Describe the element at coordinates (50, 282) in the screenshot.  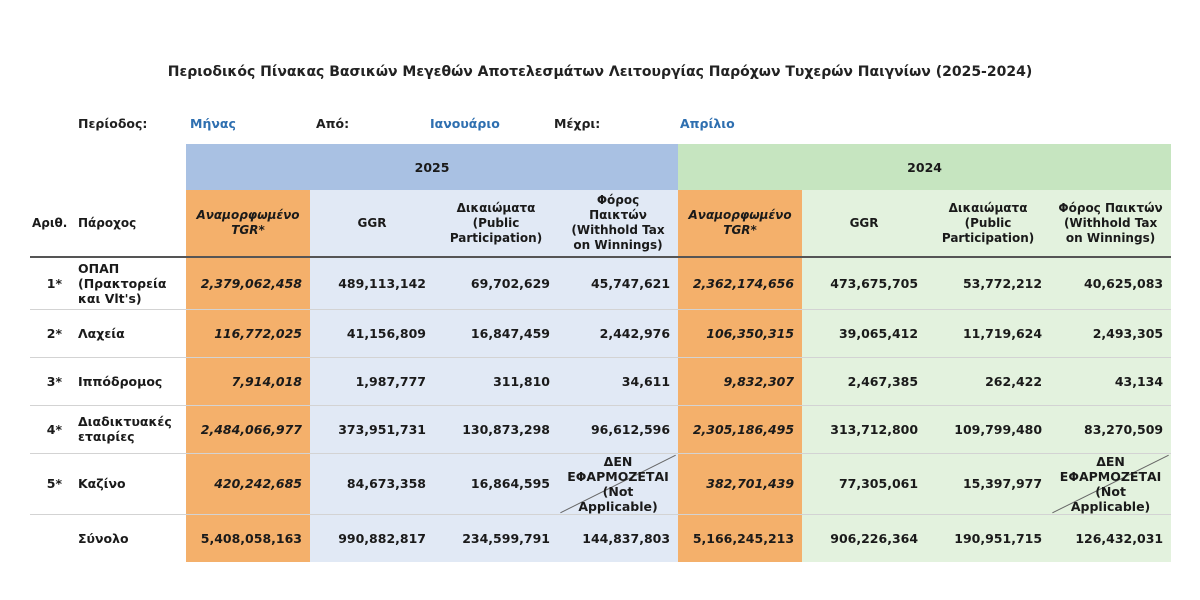
I see `row-number: 1*` at that location.